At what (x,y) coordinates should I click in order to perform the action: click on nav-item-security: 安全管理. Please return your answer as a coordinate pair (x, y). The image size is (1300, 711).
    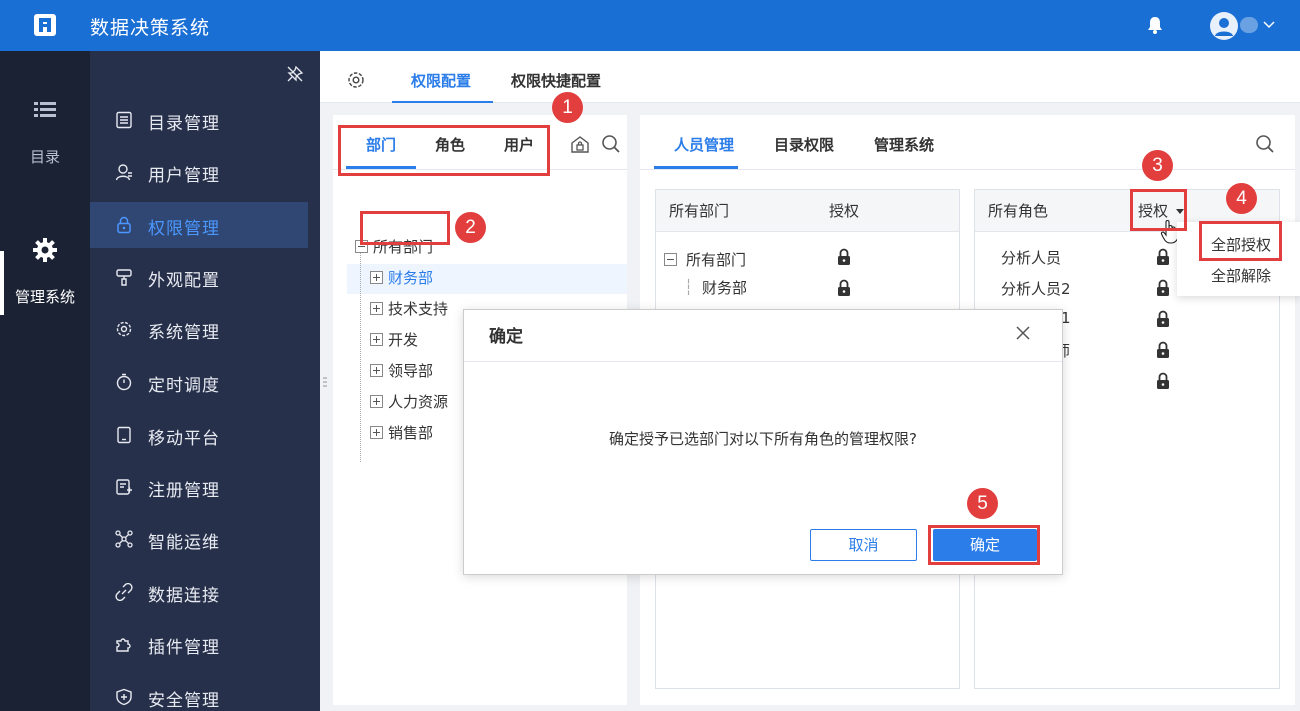
    Looking at the image, I should click on (199, 692).